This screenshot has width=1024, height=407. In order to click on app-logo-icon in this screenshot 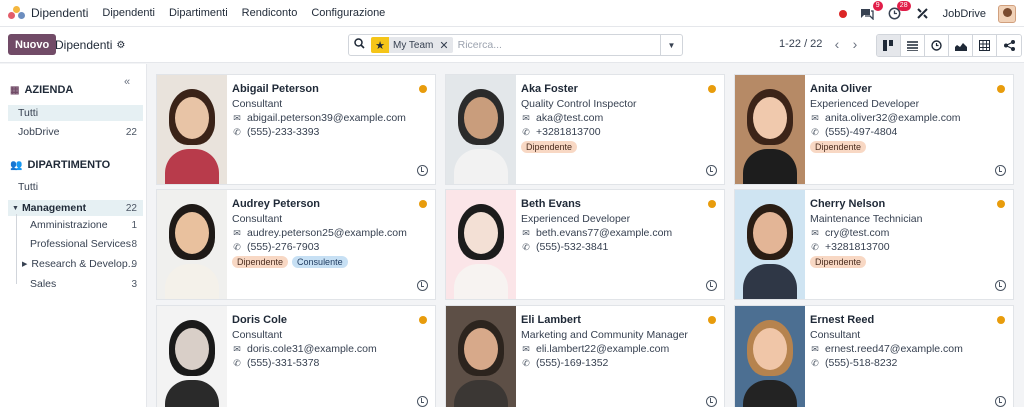, I will do `click(17, 13)`.